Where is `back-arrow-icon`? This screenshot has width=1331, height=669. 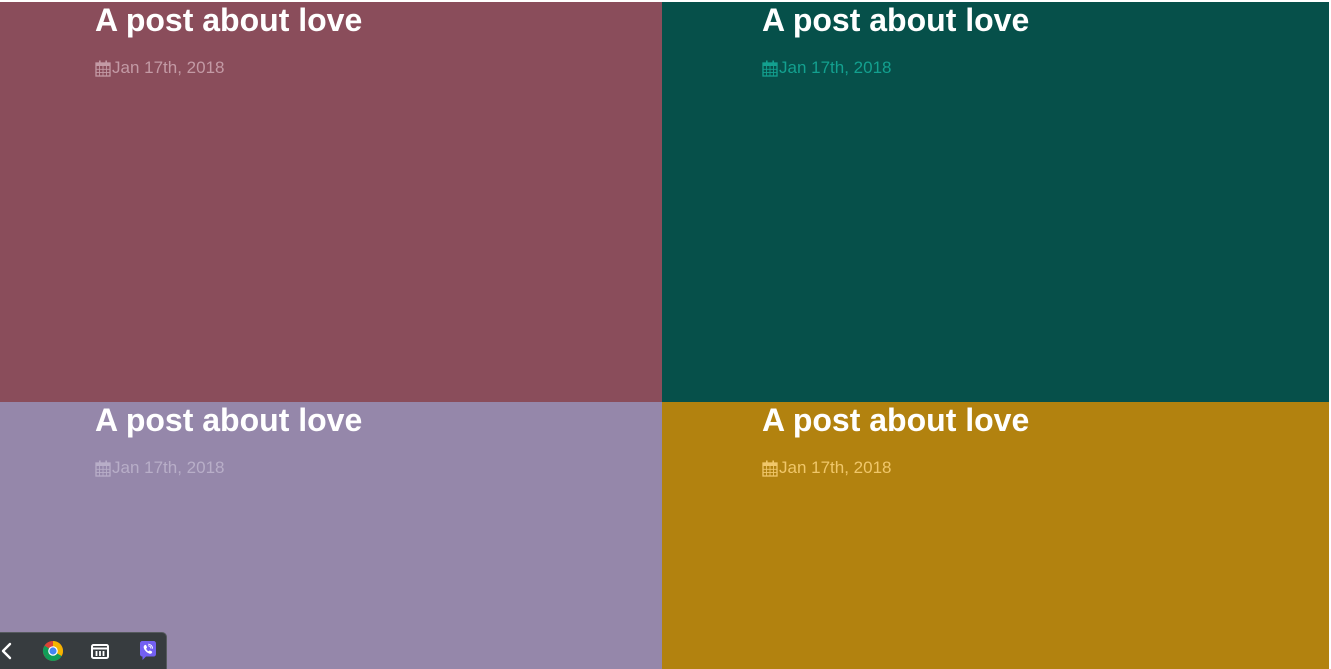
back-arrow-icon is located at coordinates (10, 651).